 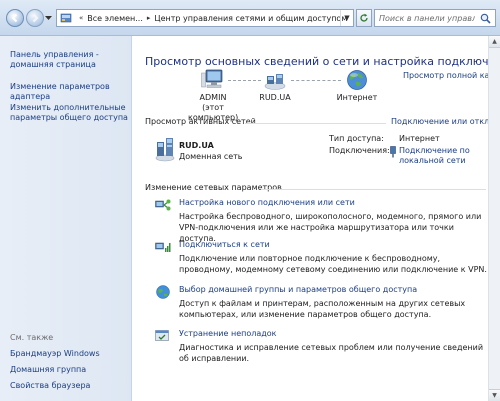 What do you see at coordinates (359, 150) in the screenshot?
I see `connections-label: Подключения:` at bounding box center [359, 150].